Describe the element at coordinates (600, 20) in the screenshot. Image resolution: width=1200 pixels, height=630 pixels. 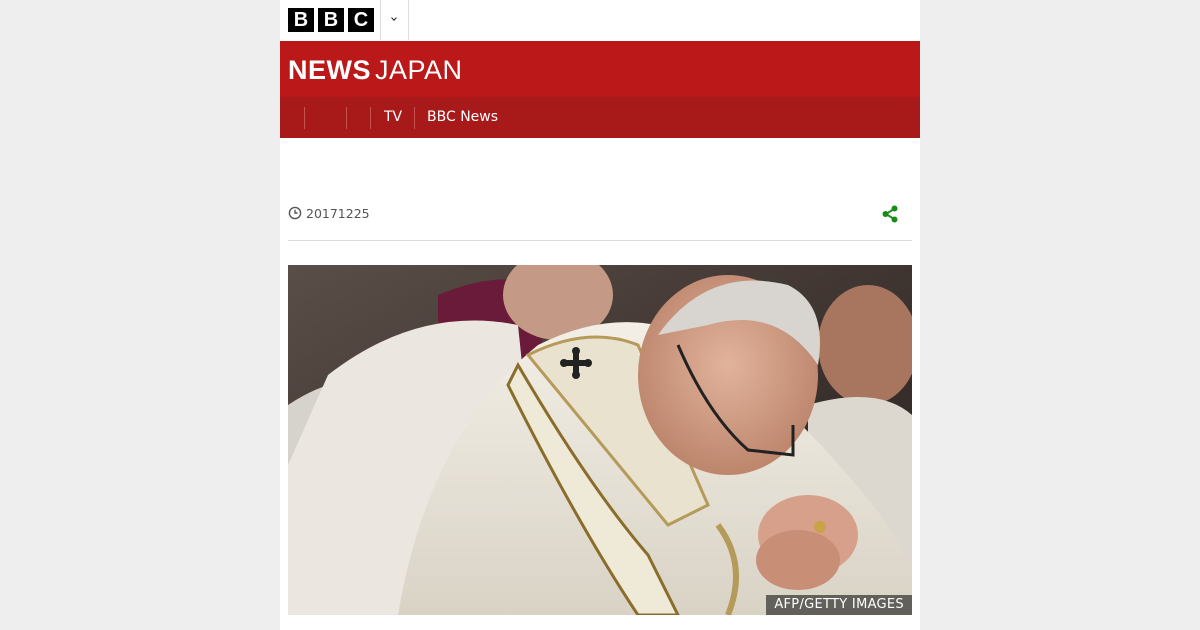
I see `top-bar: B B C` at that location.